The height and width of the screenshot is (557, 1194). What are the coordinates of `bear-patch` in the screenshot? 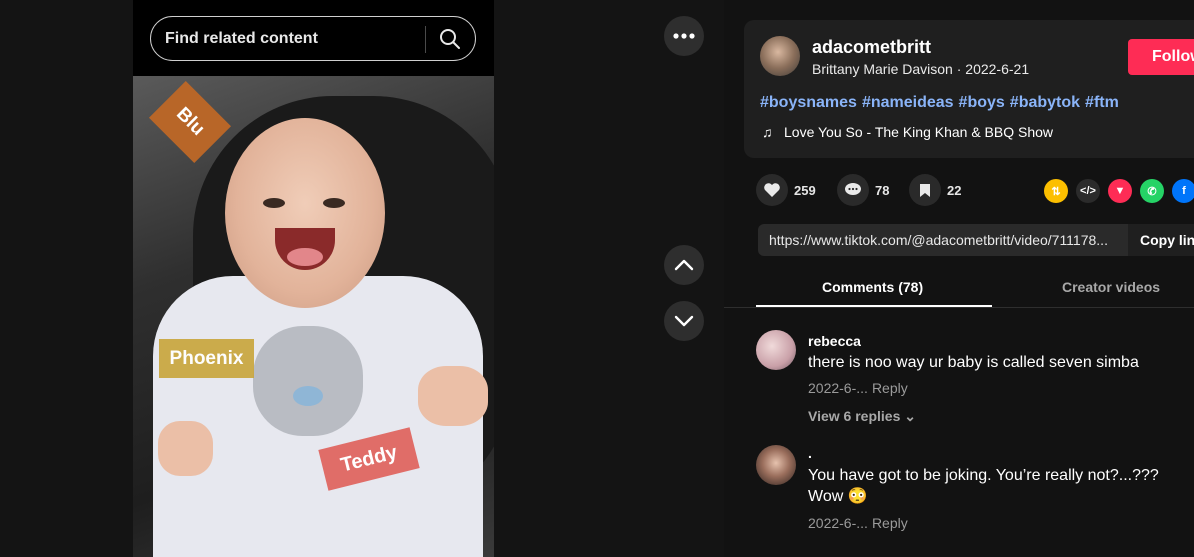 It's located at (308, 381).